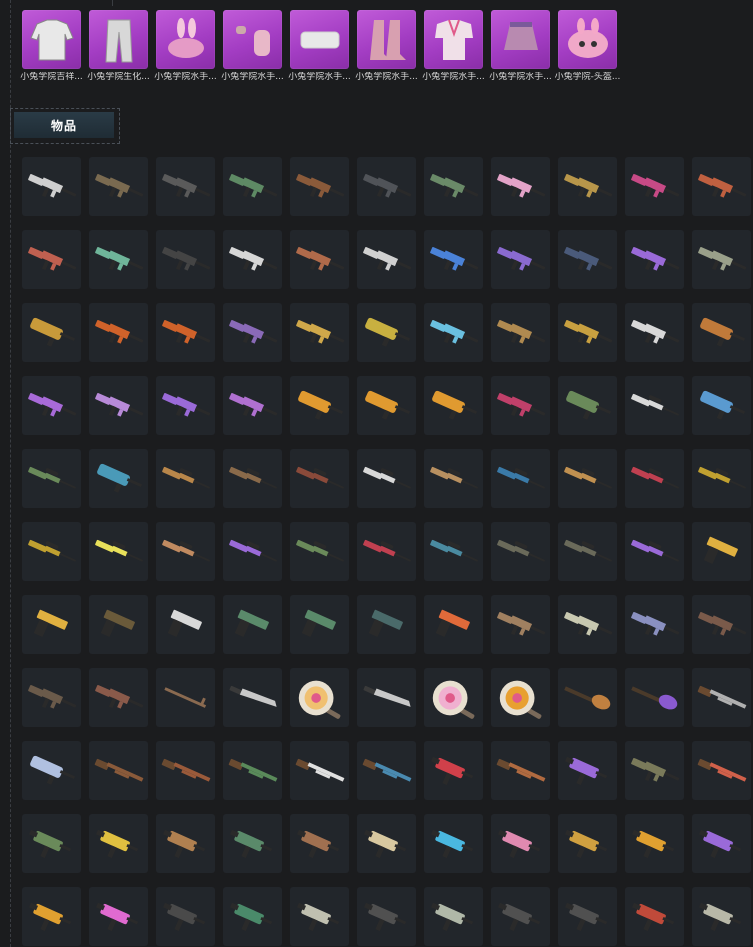  What do you see at coordinates (60, 126) in the screenshot?
I see `section-tab-items: 物品` at bounding box center [60, 126].